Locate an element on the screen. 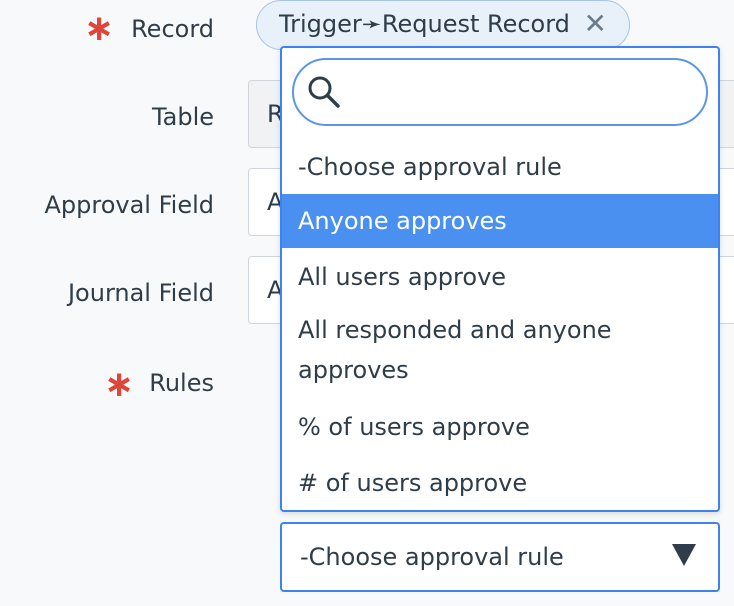 The height and width of the screenshot is (606, 734). rules-select: -Choose approval rule is located at coordinates (500, 557).